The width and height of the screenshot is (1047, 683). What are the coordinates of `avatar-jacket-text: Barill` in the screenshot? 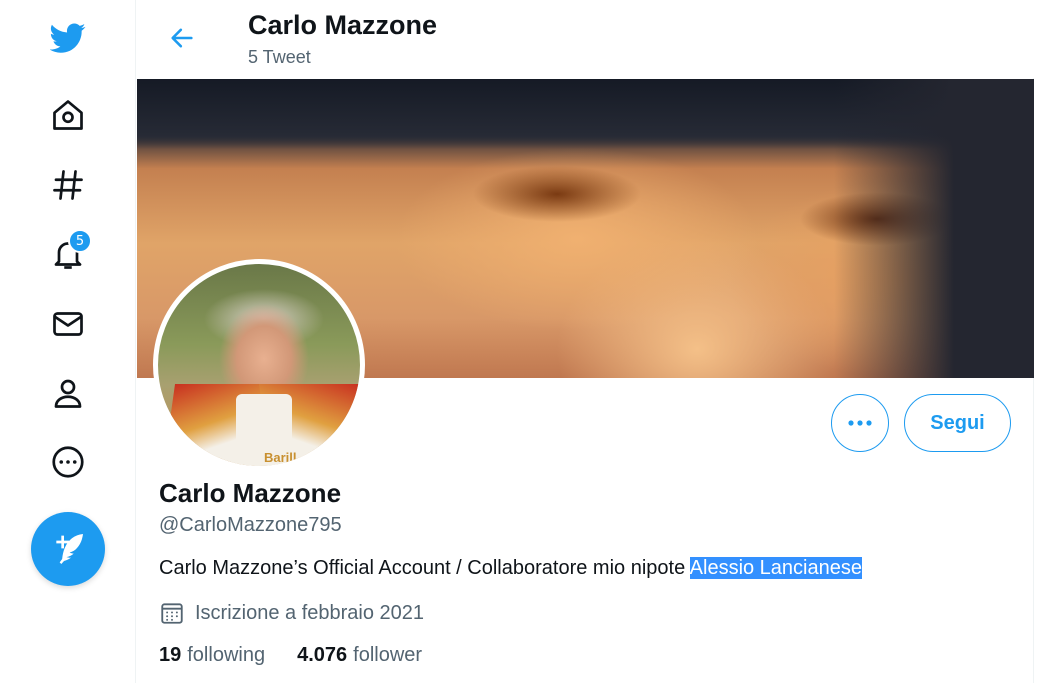 It's located at (280, 457).